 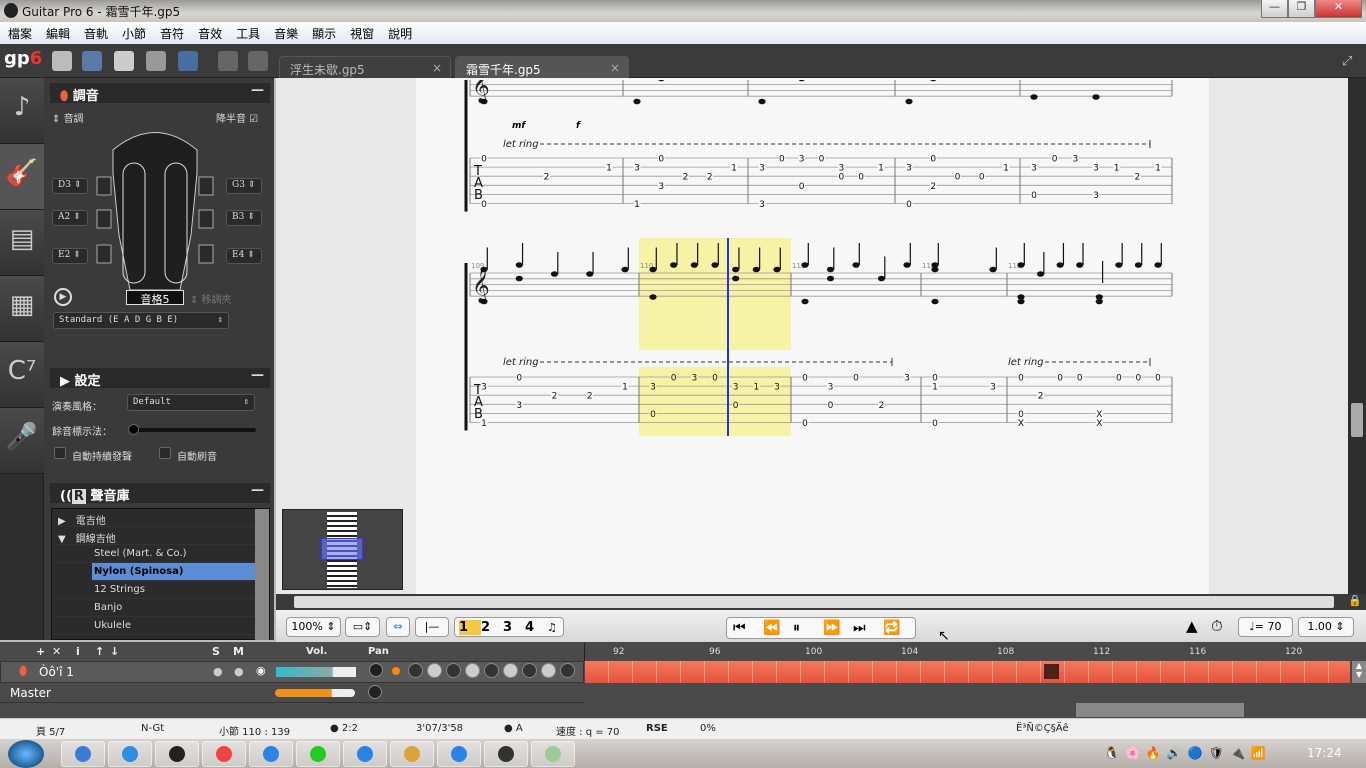 What do you see at coordinates (967, 672) in the screenshot?
I see `track-timeline` at bounding box center [967, 672].